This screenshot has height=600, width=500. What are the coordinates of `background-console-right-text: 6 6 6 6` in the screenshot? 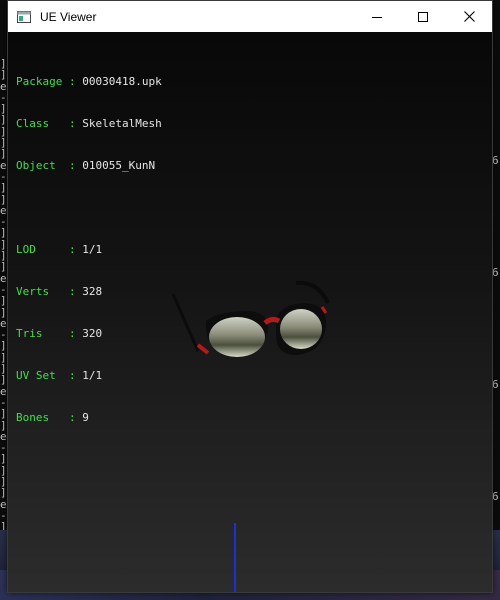 It's located at (495, 328).